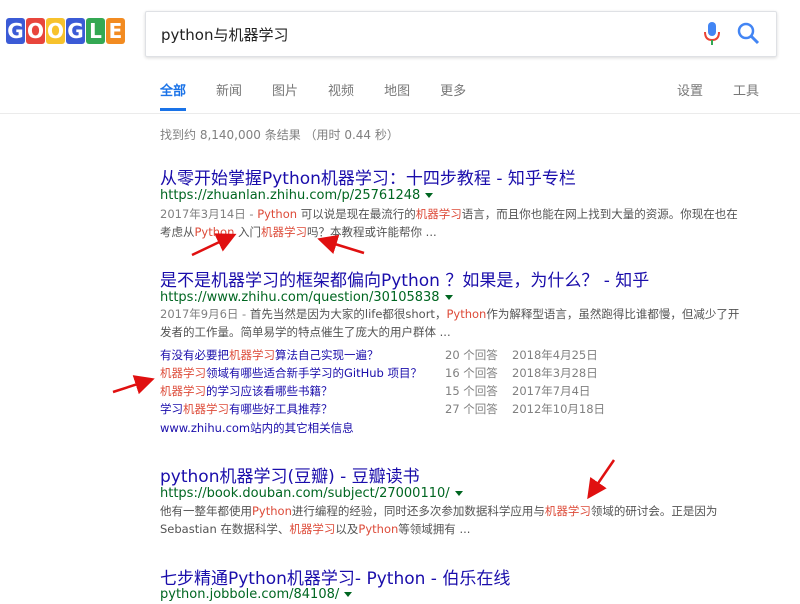 The image size is (800, 604). Describe the element at coordinates (347, 529) in the screenshot. I see `snippet-text: 以及` at that location.